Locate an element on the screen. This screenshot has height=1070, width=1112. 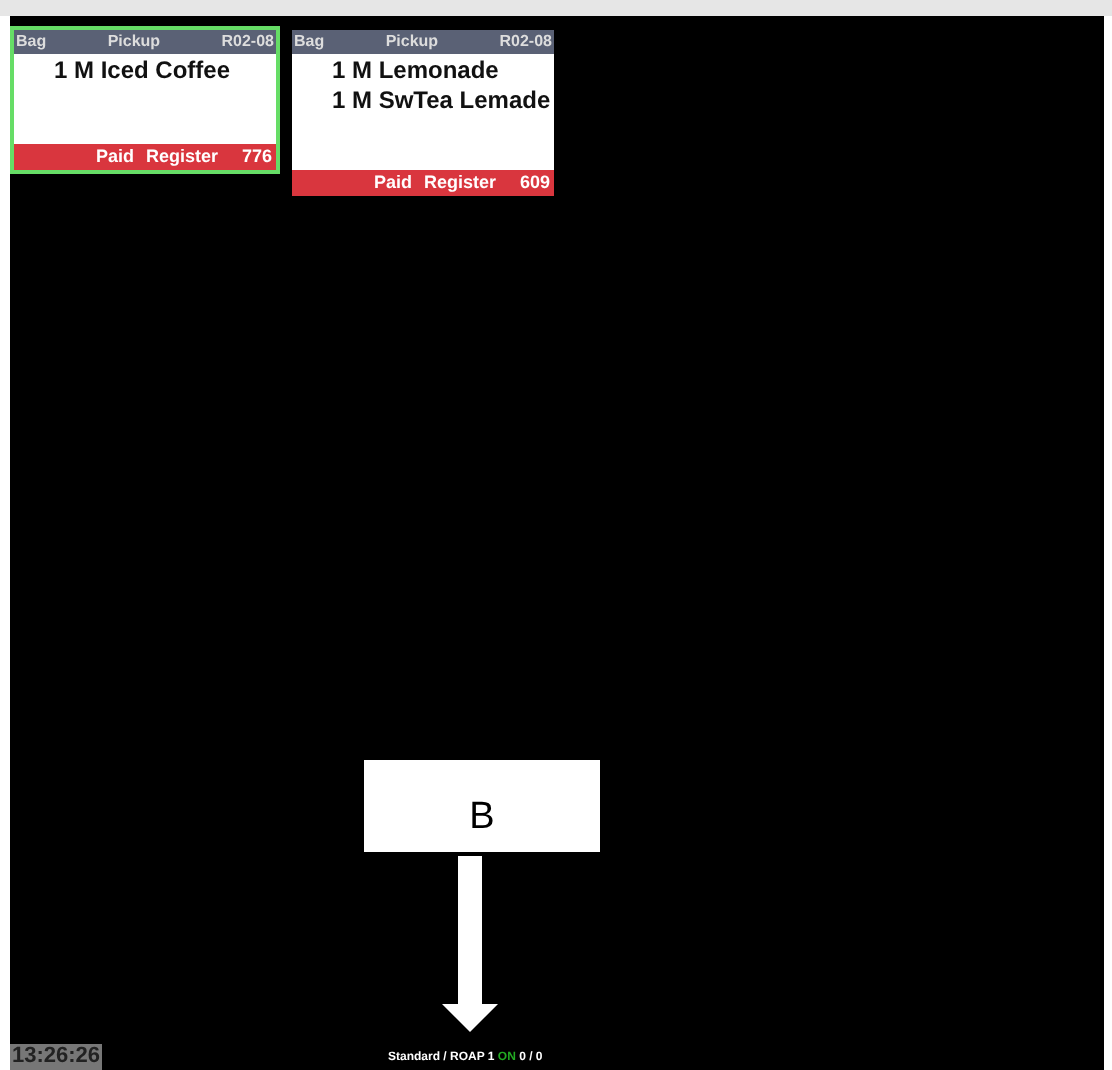
order-ticket: Bag Pickup R02-08 1 M Lemonade 1 M SwTea Lemade Paid Register 609 is located at coordinates (423, 113).